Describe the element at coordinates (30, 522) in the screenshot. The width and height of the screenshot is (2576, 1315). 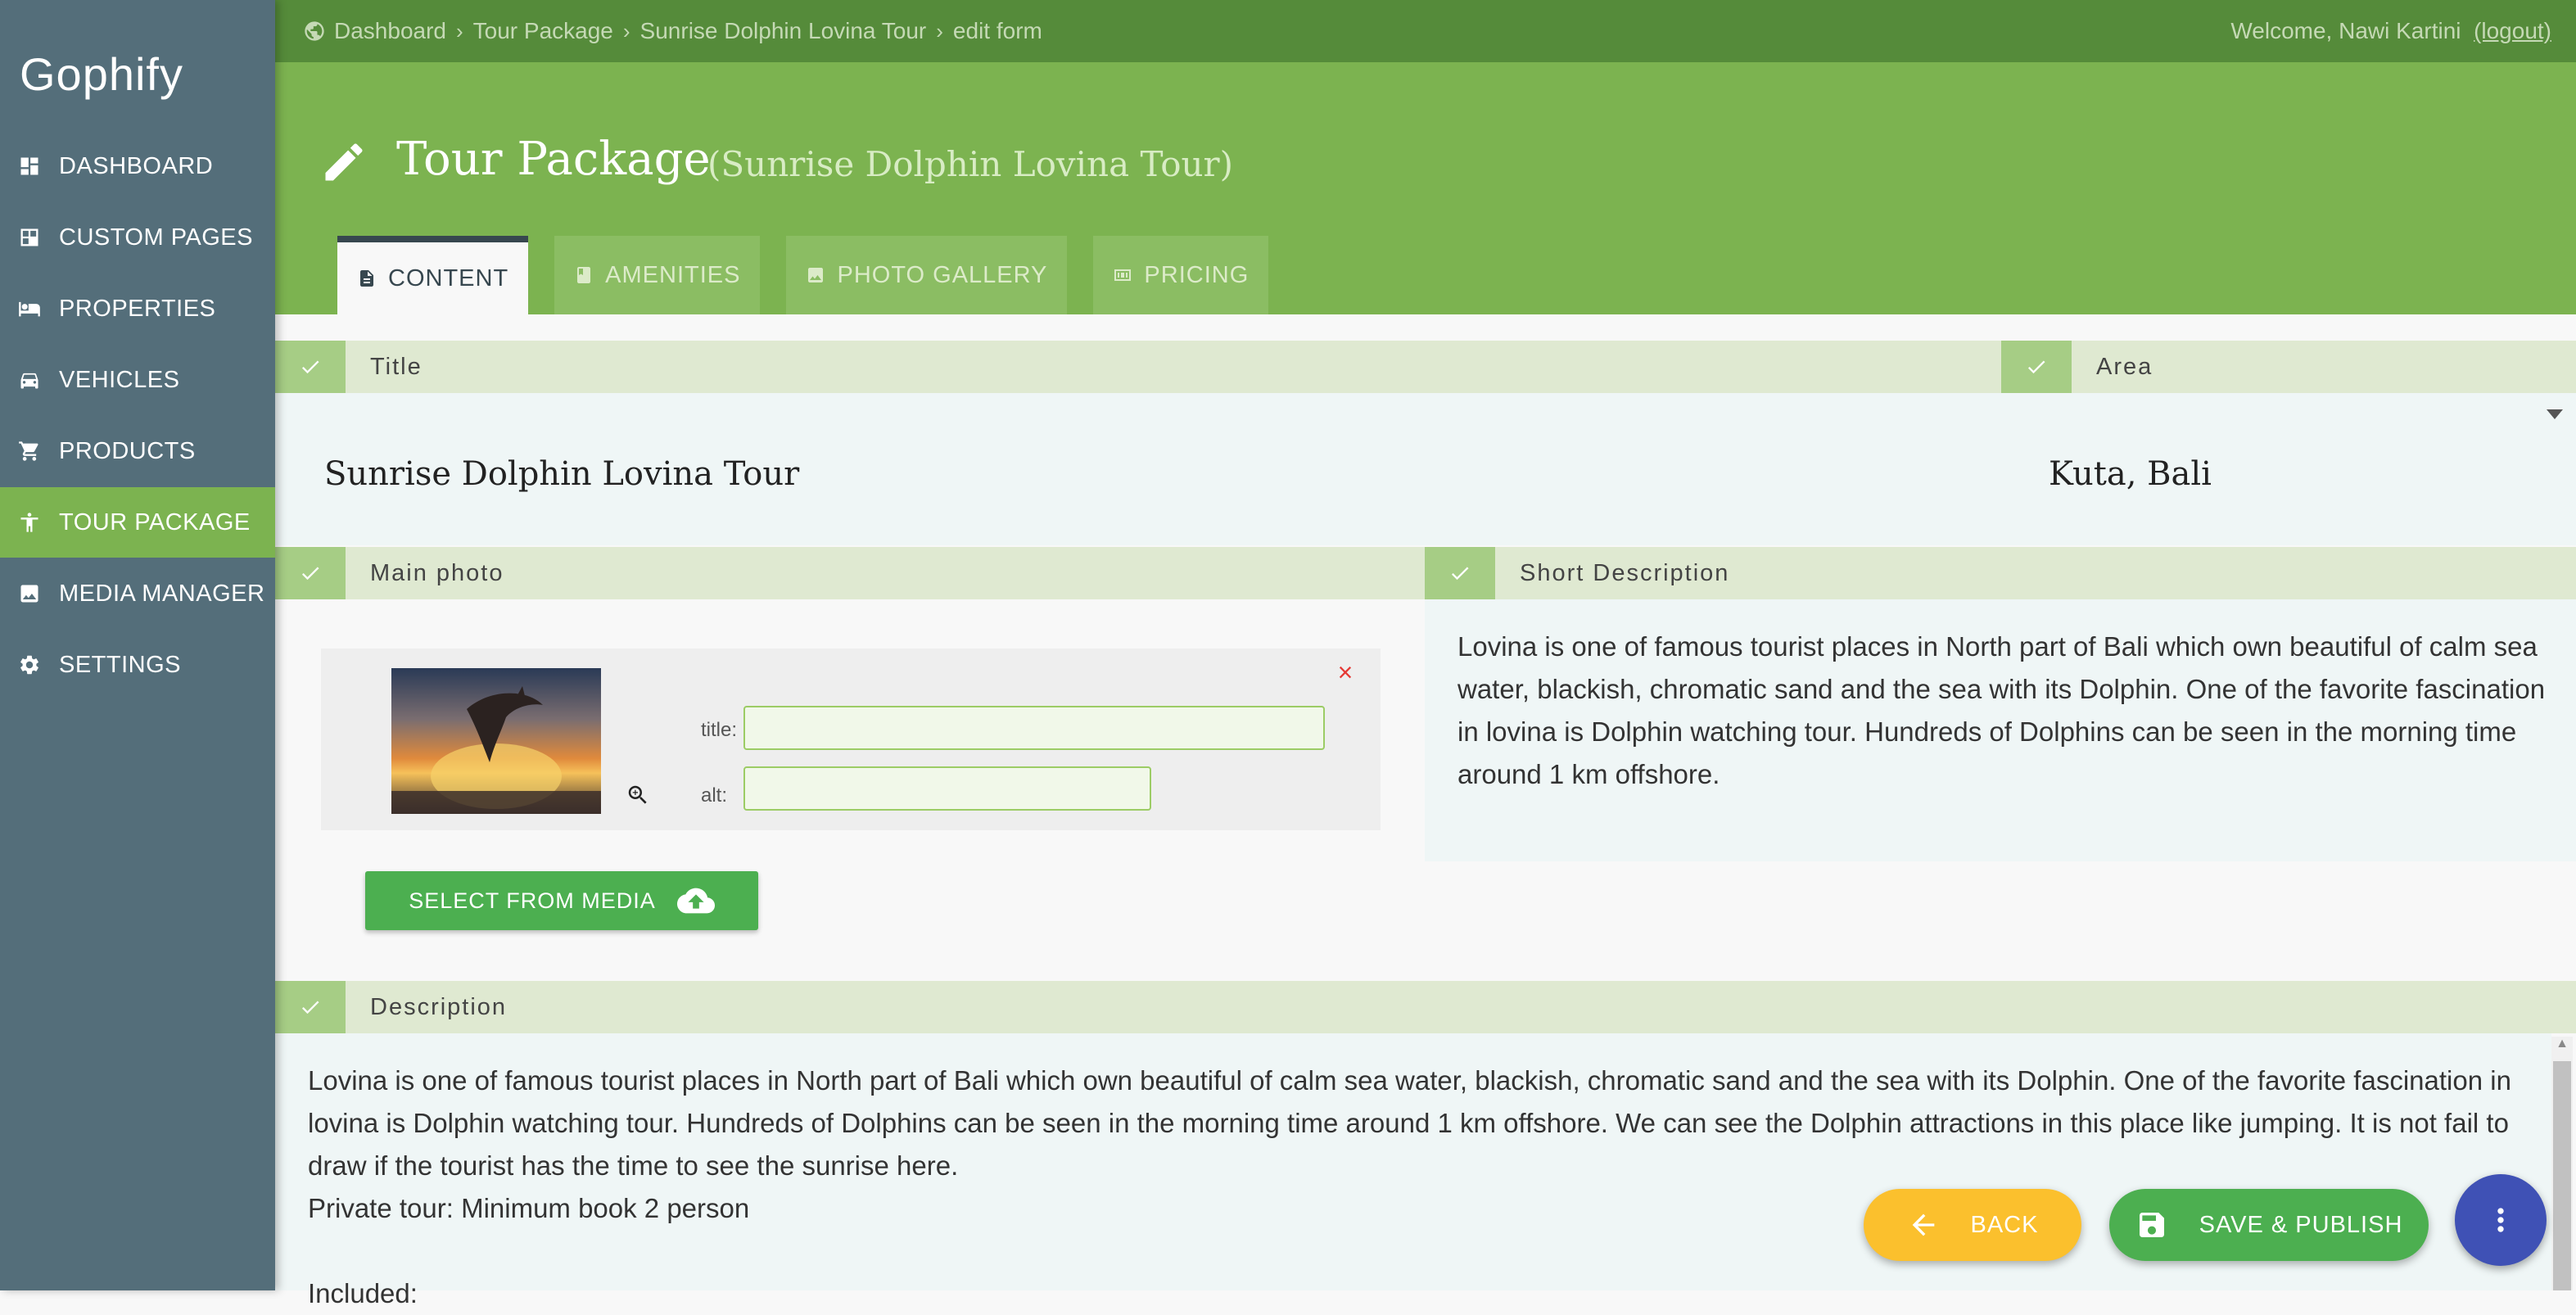
I see `person-icon` at that location.